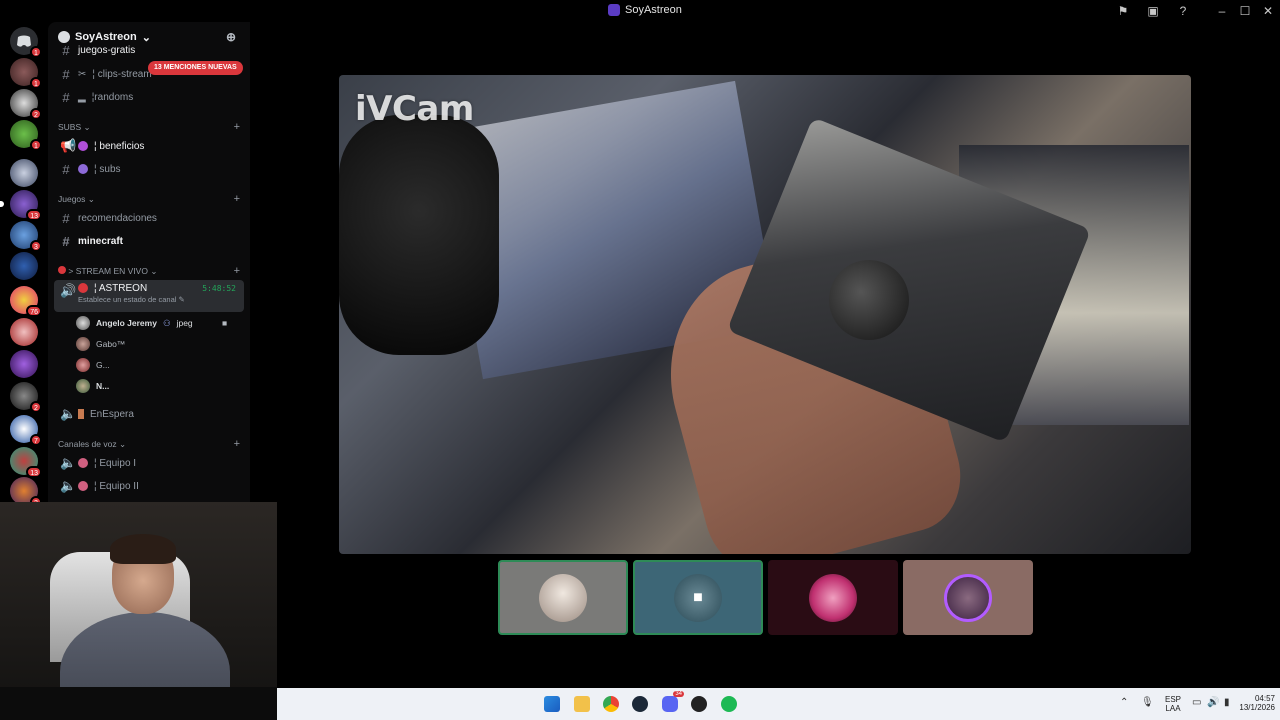 This screenshot has width=1280, height=720. I want to click on category-label: Canales de voz, so click(87, 443).